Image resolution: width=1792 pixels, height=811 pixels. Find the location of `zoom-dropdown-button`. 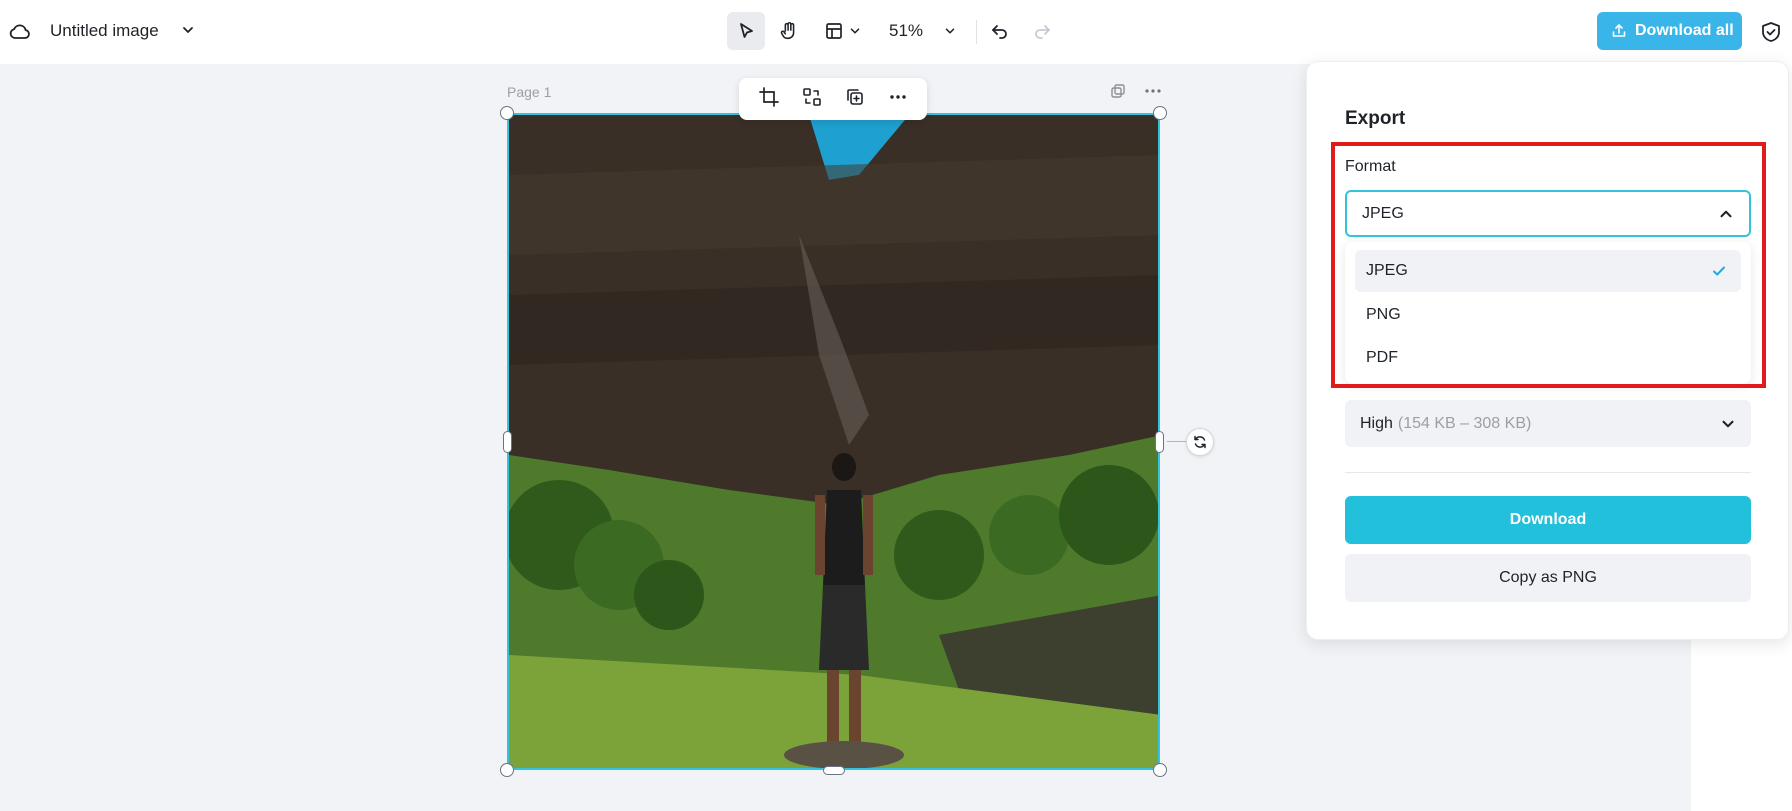

zoom-dropdown-button is located at coordinates (950, 31).